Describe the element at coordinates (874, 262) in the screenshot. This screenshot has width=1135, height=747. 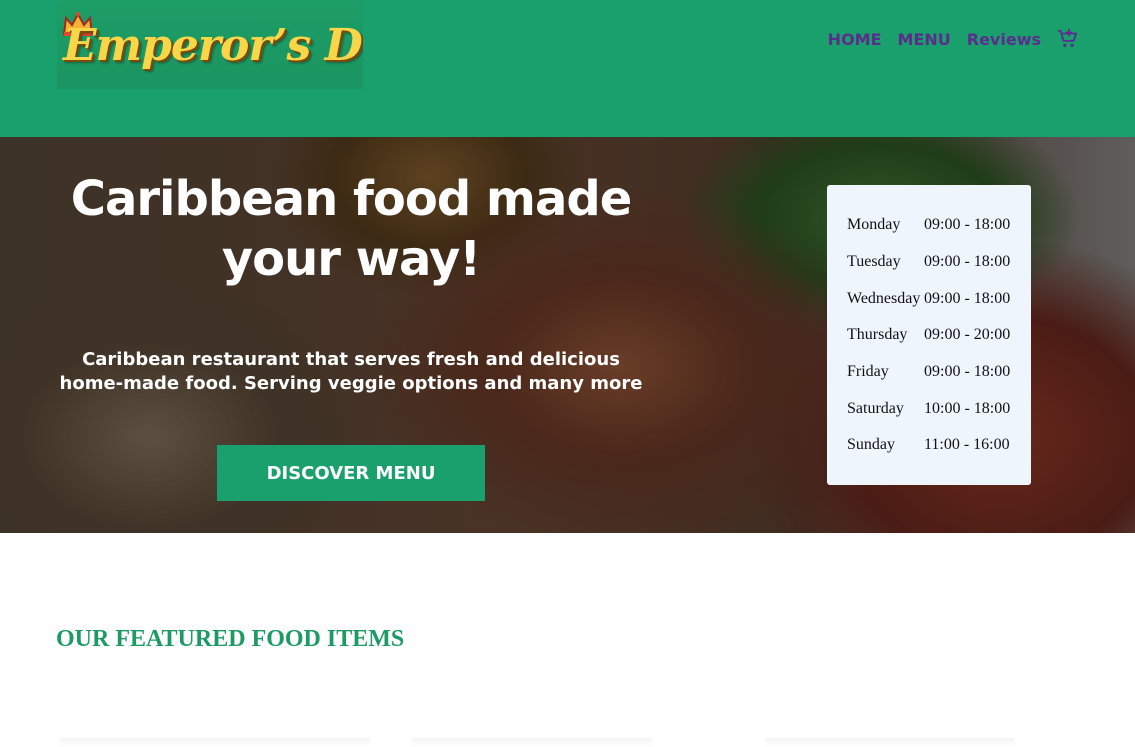
I see `hours-day: Tuesday` at that location.